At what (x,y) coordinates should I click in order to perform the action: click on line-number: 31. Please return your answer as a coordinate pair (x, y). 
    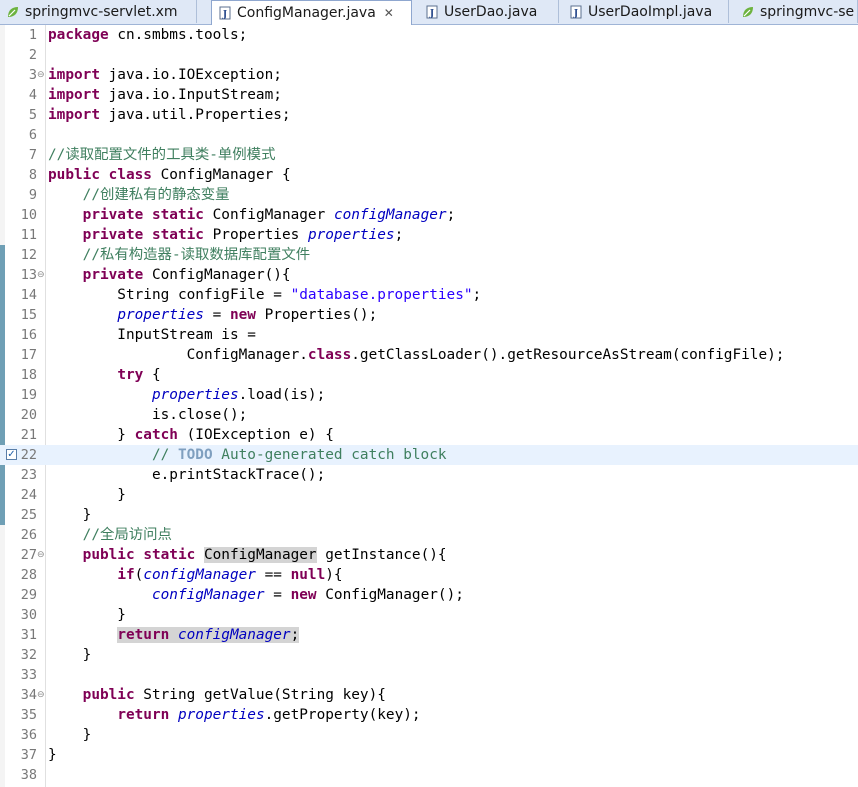
    Looking at the image, I should click on (28, 635).